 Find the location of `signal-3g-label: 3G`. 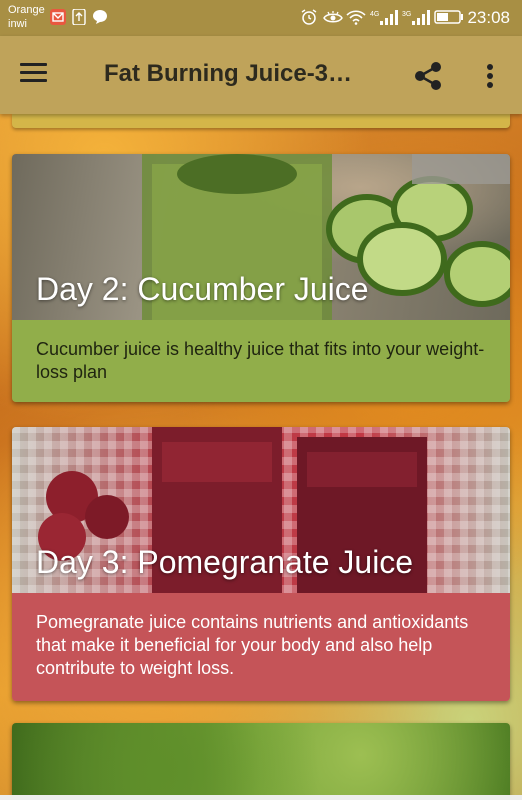

signal-3g-label: 3G is located at coordinates (406, 14).